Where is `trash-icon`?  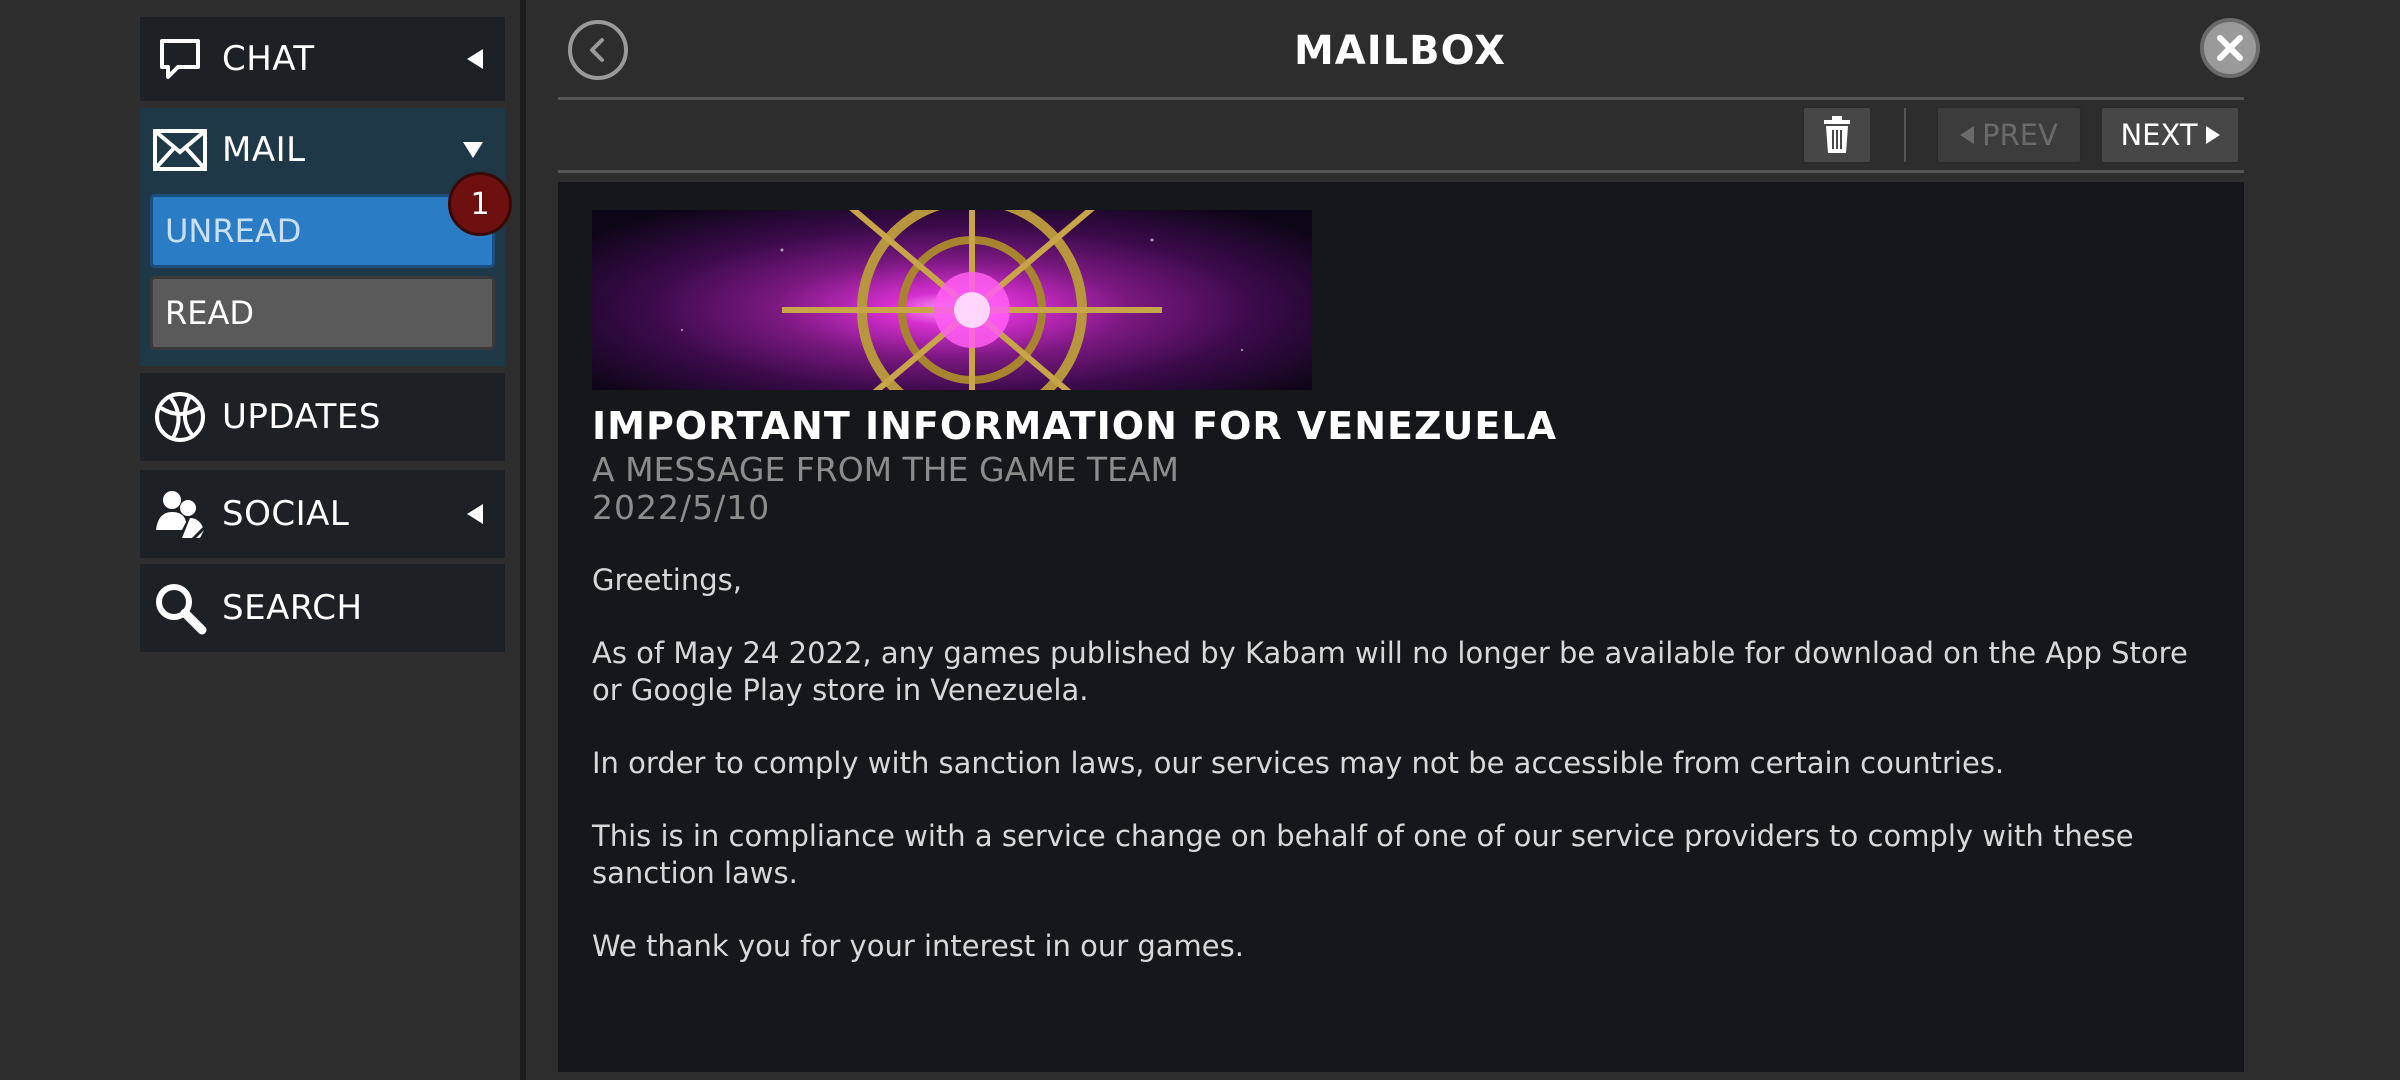
trash-icon is located at coordinates (1837, 134).